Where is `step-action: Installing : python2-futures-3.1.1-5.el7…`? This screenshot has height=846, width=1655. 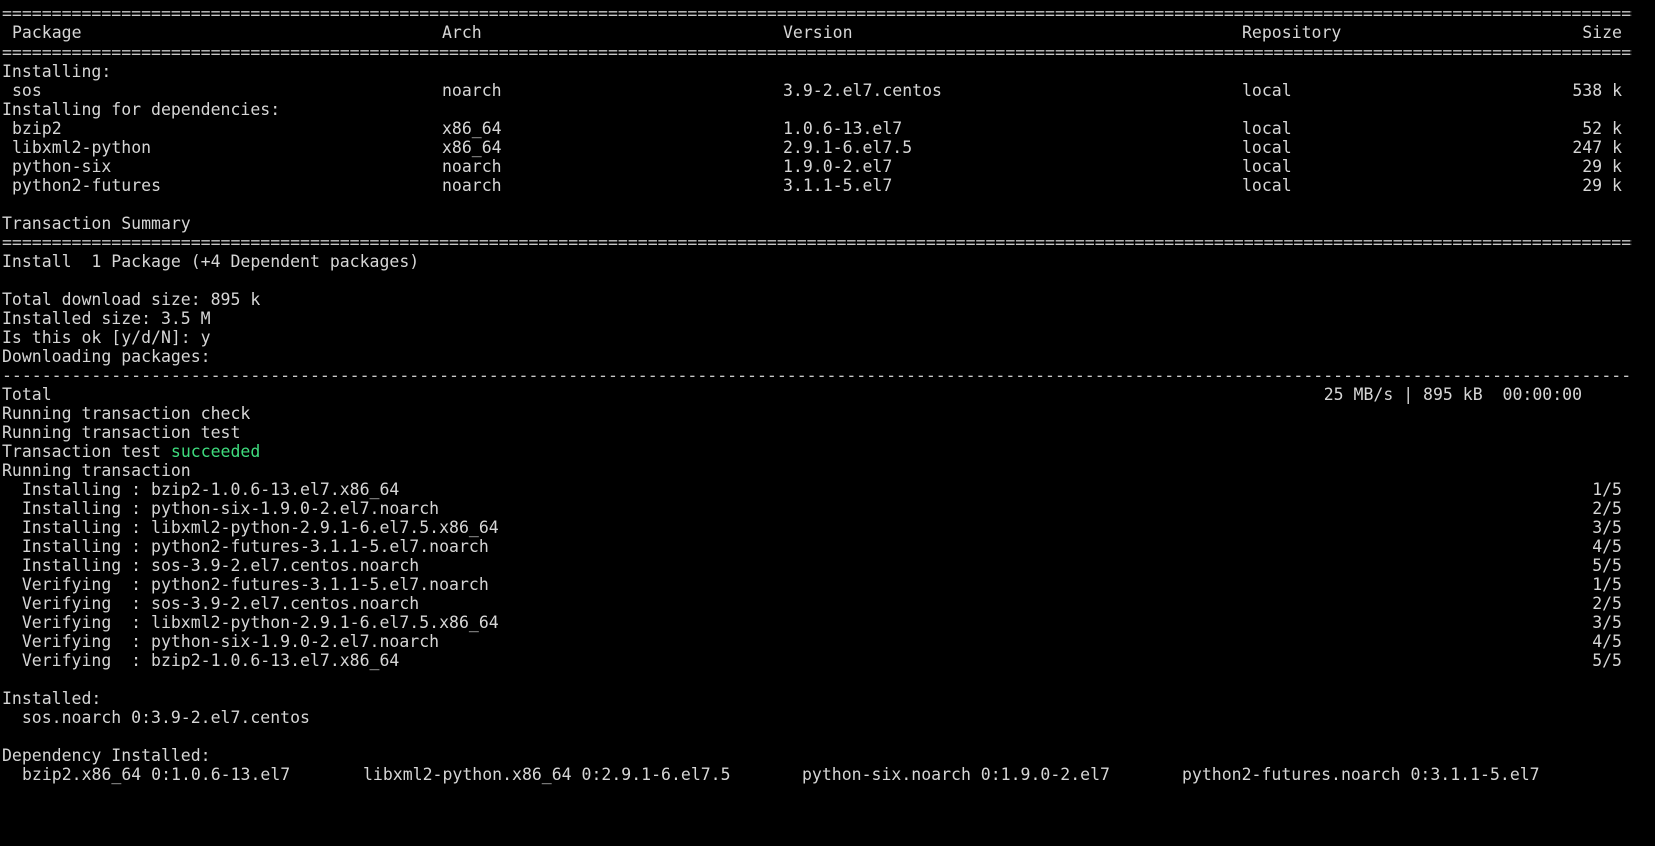 step-action: Installing : python2-futures-3.1.1-5.el7… is located at coordinates (245, 546).